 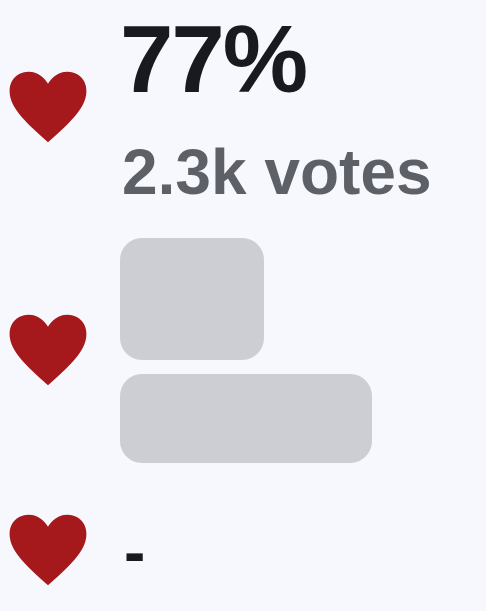 I want to click on vote-count: 2.3k votes, so click(x=277, y=172).